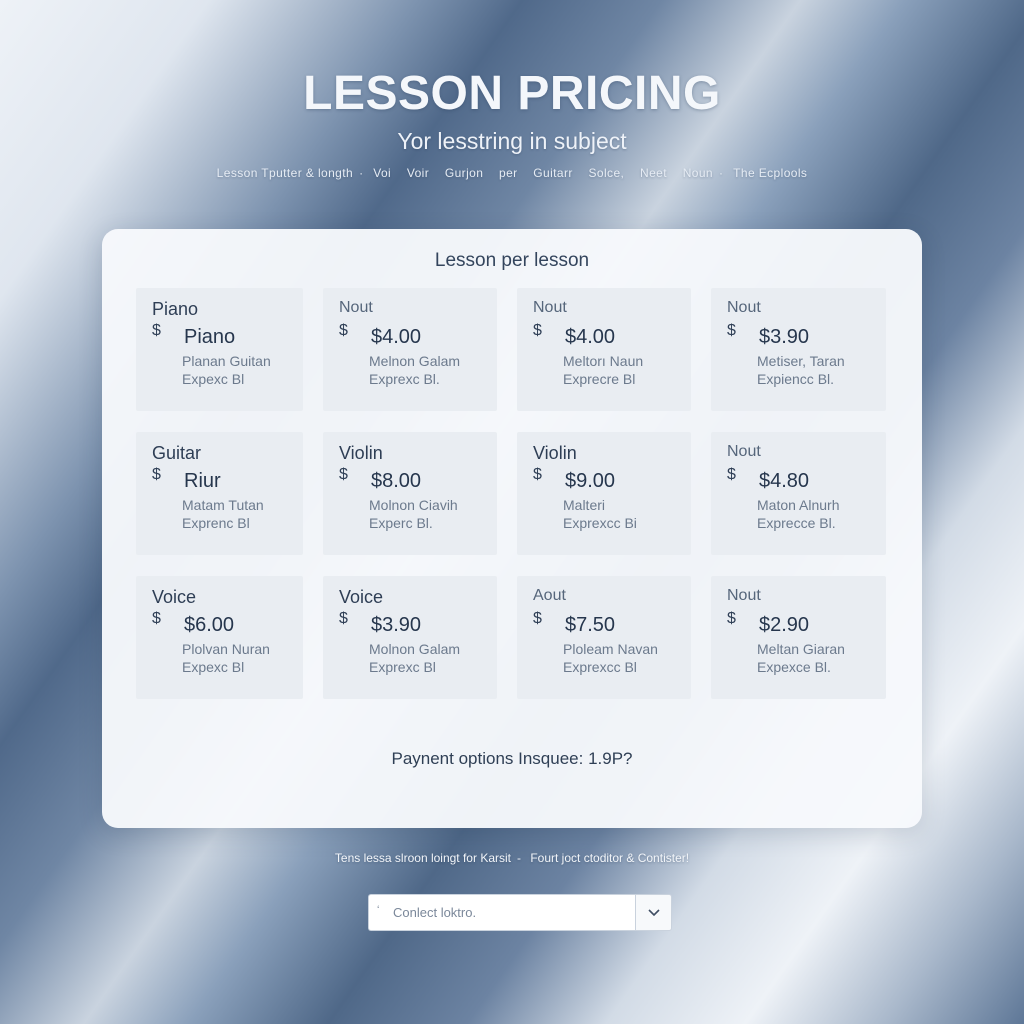 Image resolution: width=1024 pixels, height=1024 pixels. Describe the element at coordinates (600, 667) in the screenshot. I see `tile-note: Exprexcc Bl` at that location.